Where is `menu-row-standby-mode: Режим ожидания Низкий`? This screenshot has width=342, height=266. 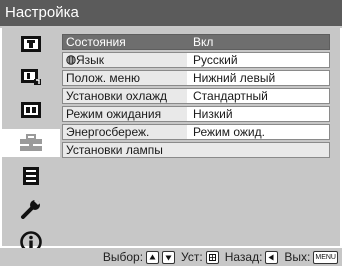
menu-row-standby-mode: Режим ожидания Низкий is located at coordinates (196, 114).